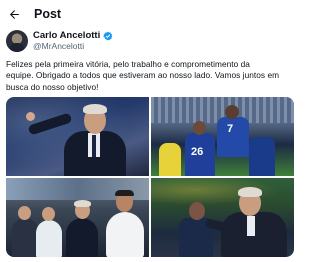  I want to click on staff-right-shirt, so click(125, 234).